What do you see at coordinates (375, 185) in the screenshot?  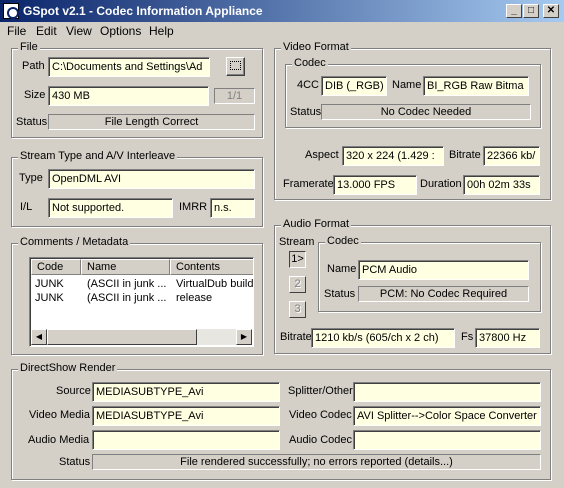 I see `framerate-field: 13.000 FPS` at bounding box center [375, 185].